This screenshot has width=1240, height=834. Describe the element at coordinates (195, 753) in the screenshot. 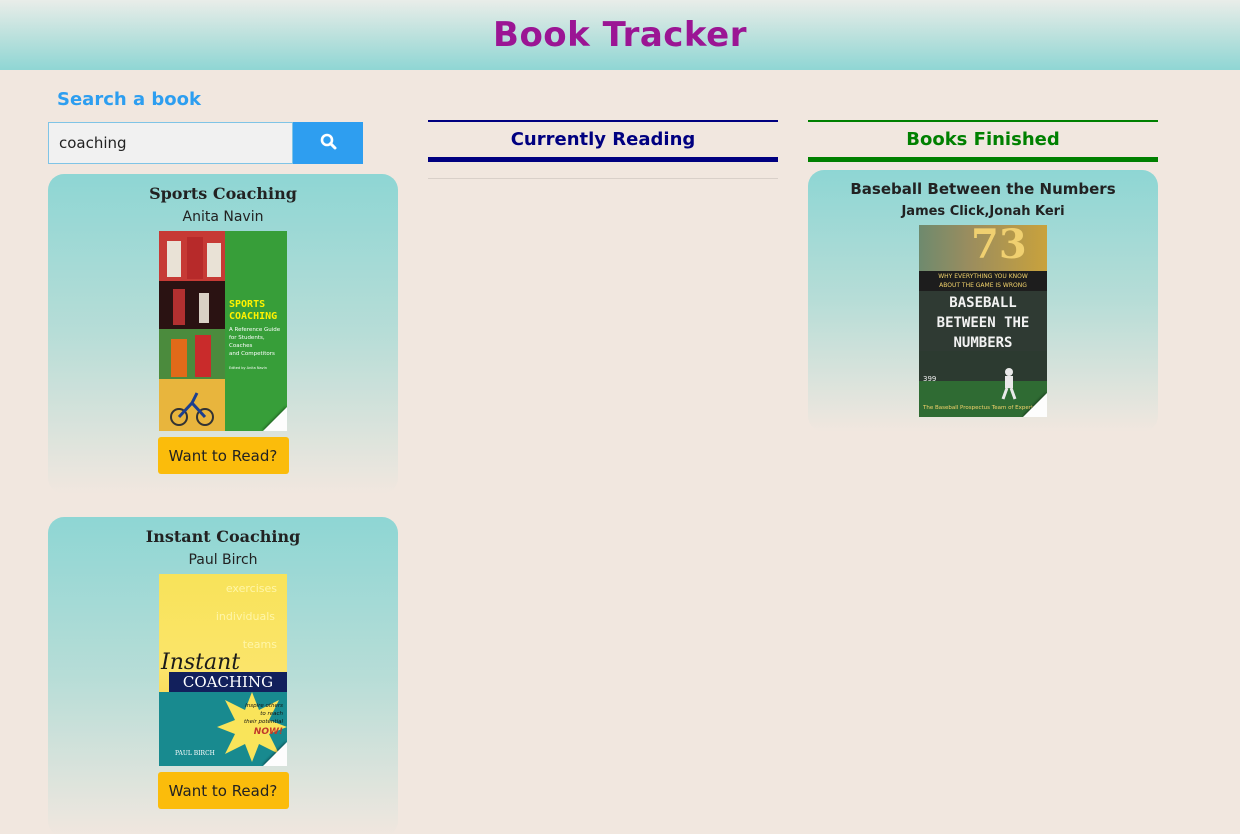

I see `cover-author: PAUL BIRCH` at that location.